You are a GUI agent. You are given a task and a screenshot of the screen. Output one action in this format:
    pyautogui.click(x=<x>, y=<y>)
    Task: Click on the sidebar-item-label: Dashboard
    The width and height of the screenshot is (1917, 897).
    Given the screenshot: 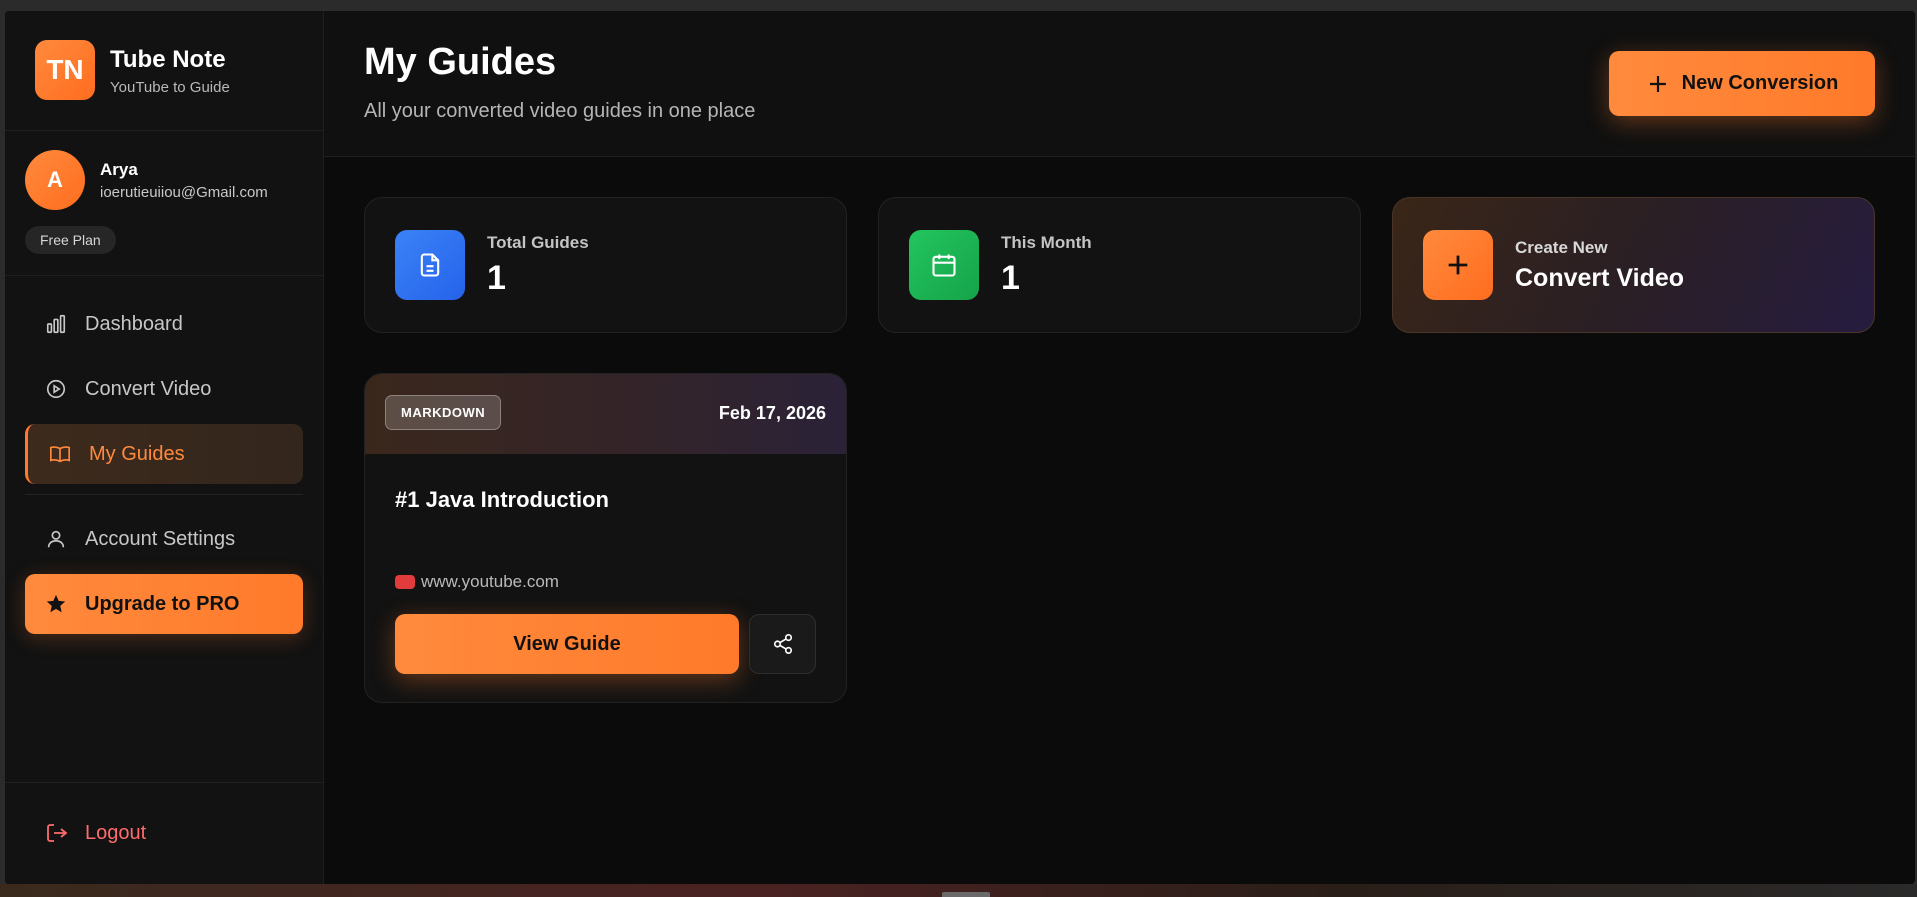 What is the action you would take?
    pyautogui.click(x=134, y=323)
    